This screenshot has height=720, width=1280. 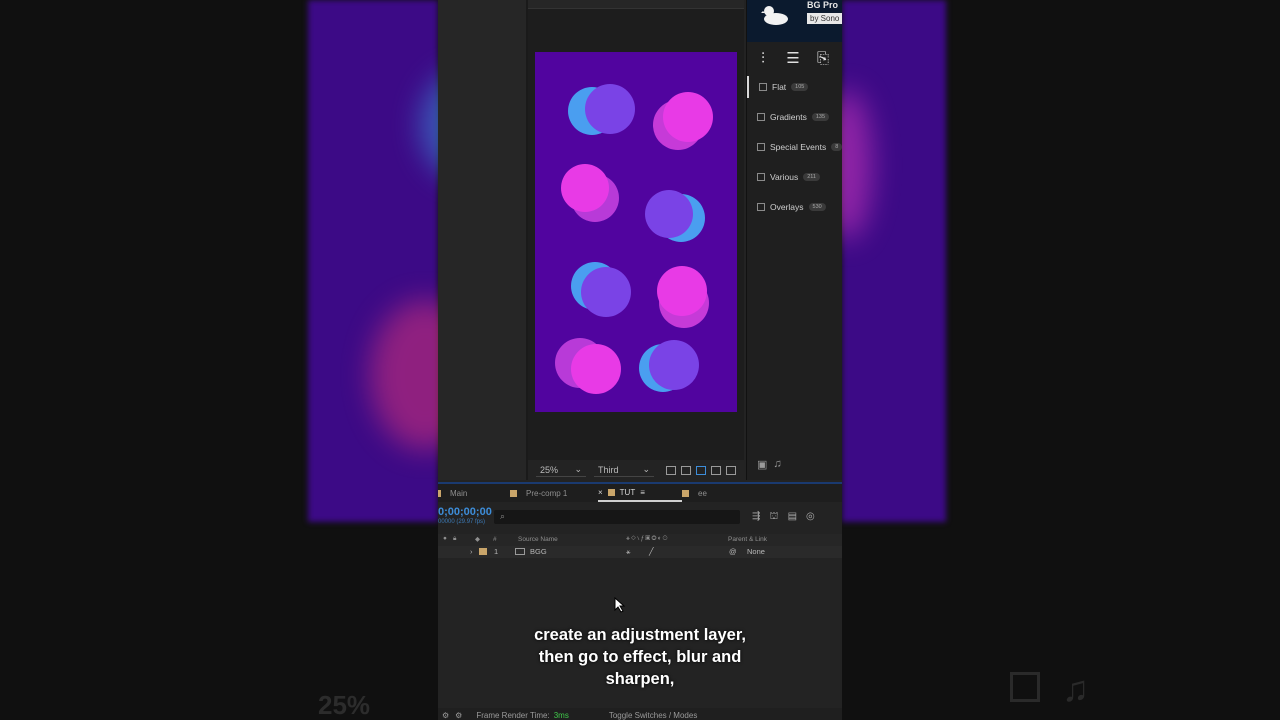 What do you see at coordinates (474, 493) in the screenshot?
I see `tab-main: Main` at bounding box center [474, 493].